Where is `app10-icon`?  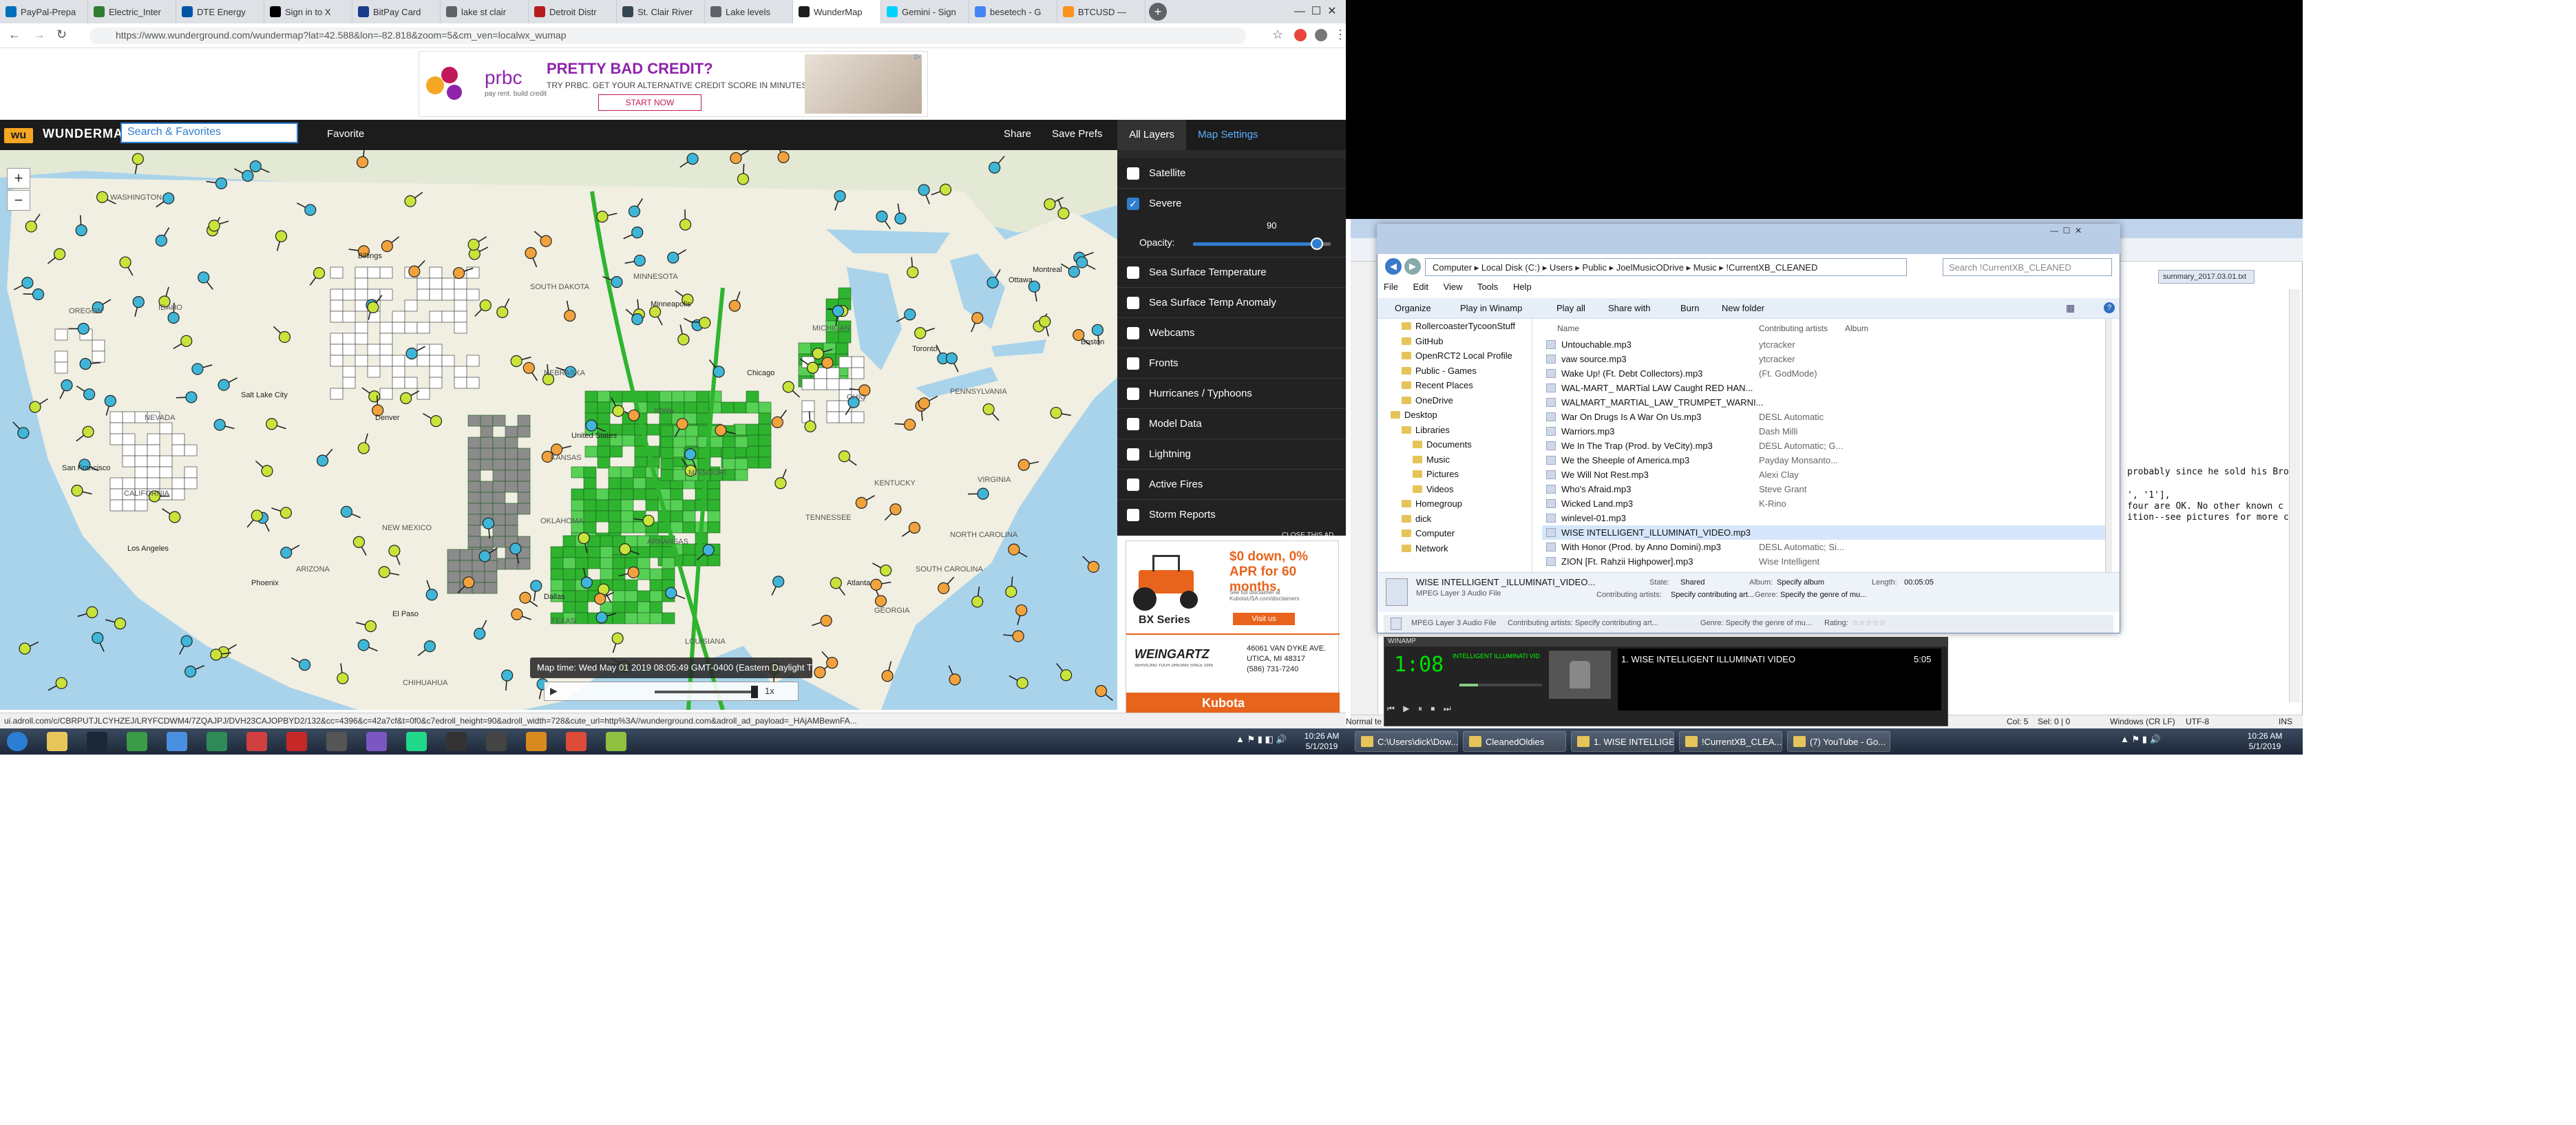 app10-icon is located at coordinates (377, 741).